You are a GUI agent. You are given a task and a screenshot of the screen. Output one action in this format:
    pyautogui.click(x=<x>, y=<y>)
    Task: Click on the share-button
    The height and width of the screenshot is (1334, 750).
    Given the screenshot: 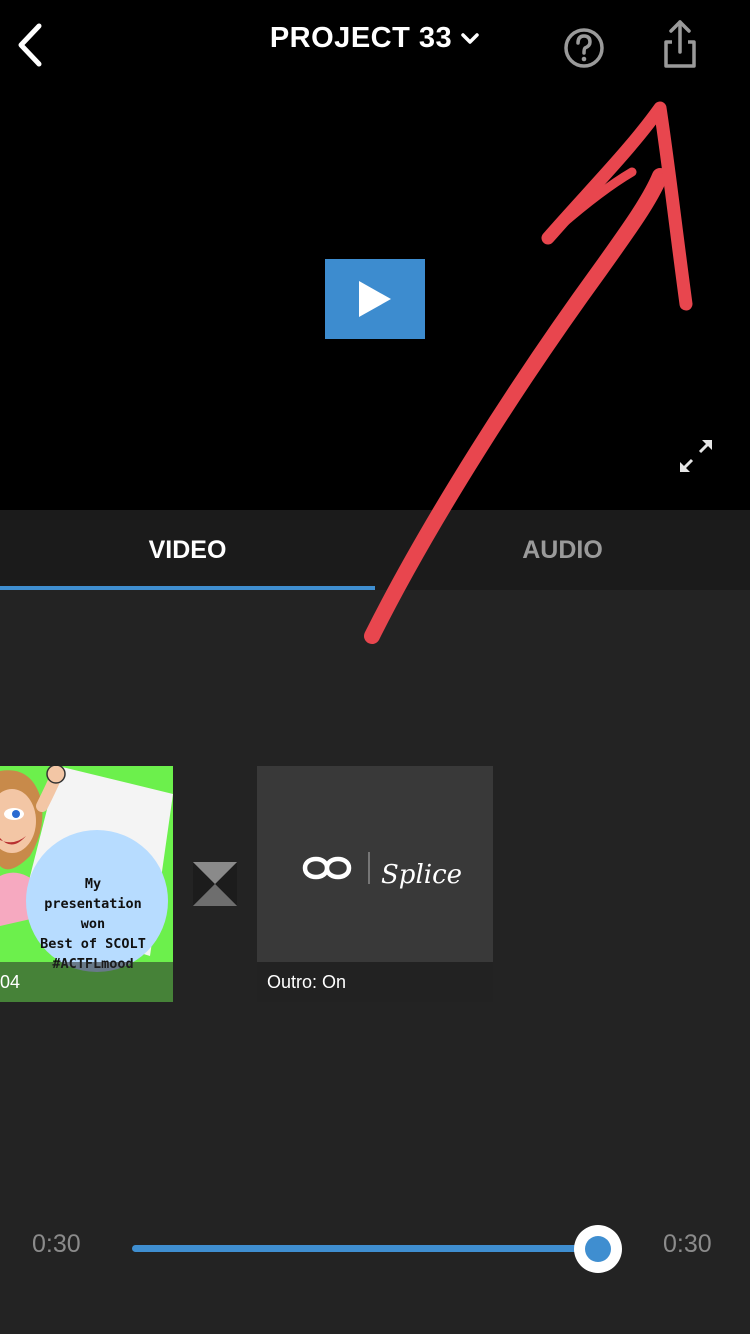 What is the action you would take?
    pyautogui.click(x=680, y=45)
    